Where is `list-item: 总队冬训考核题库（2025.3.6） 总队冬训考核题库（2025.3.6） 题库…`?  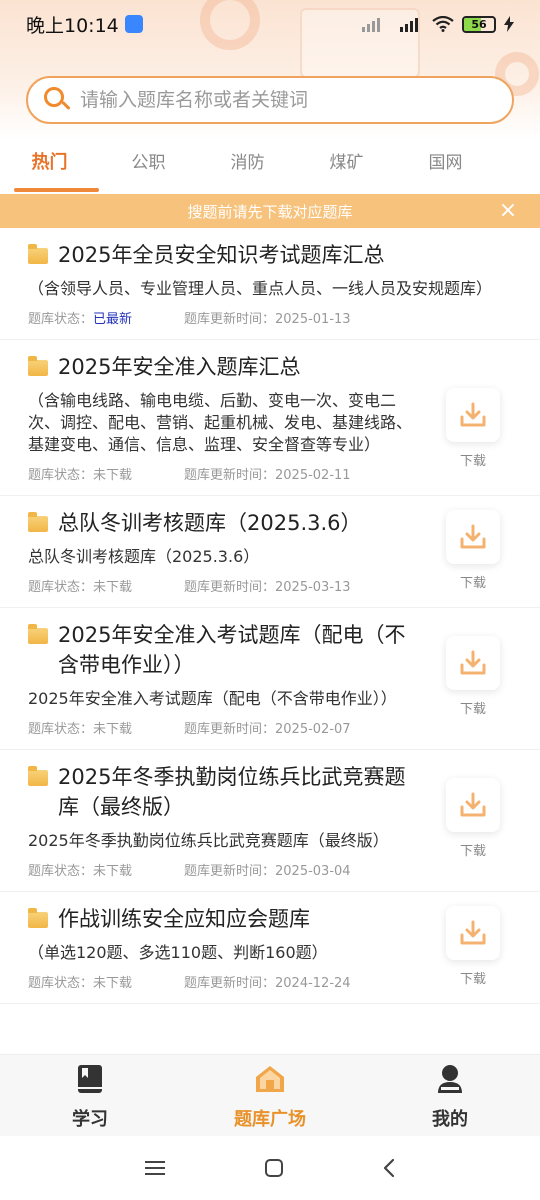
list-item: 总队冬训考核题库（2025.3.6） 总队冬训考核题库（2025.3.6） 题库… is located at coordinates (270, 552).